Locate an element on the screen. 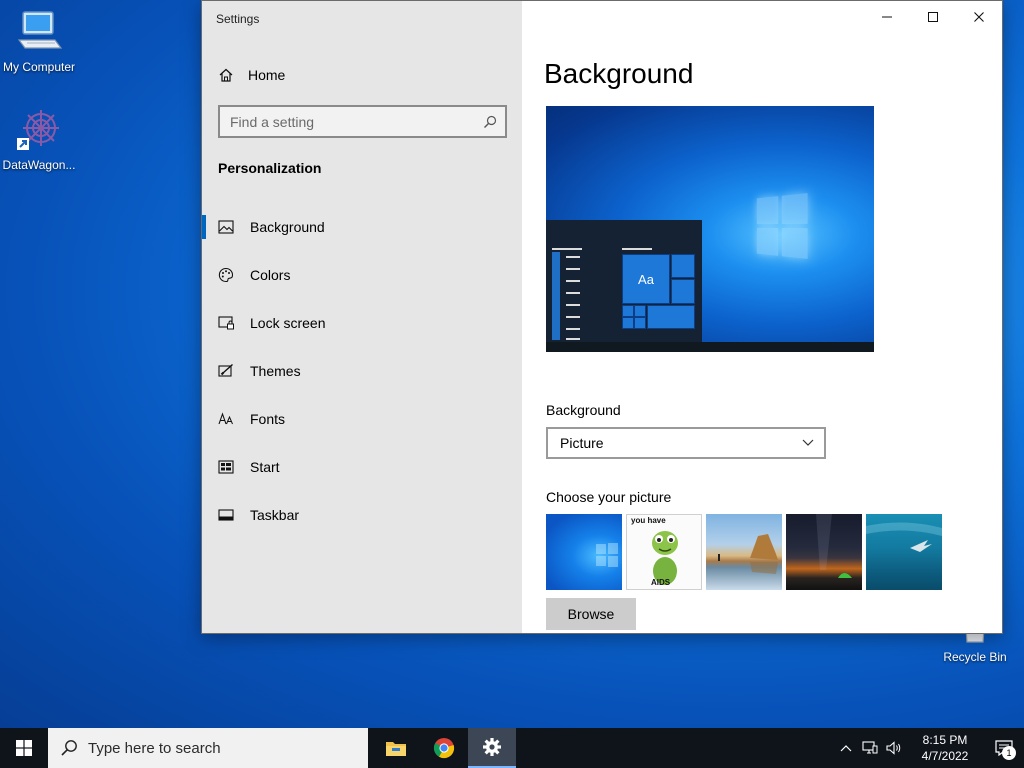  chevron-up-icon is located at coordinates (846, 748).